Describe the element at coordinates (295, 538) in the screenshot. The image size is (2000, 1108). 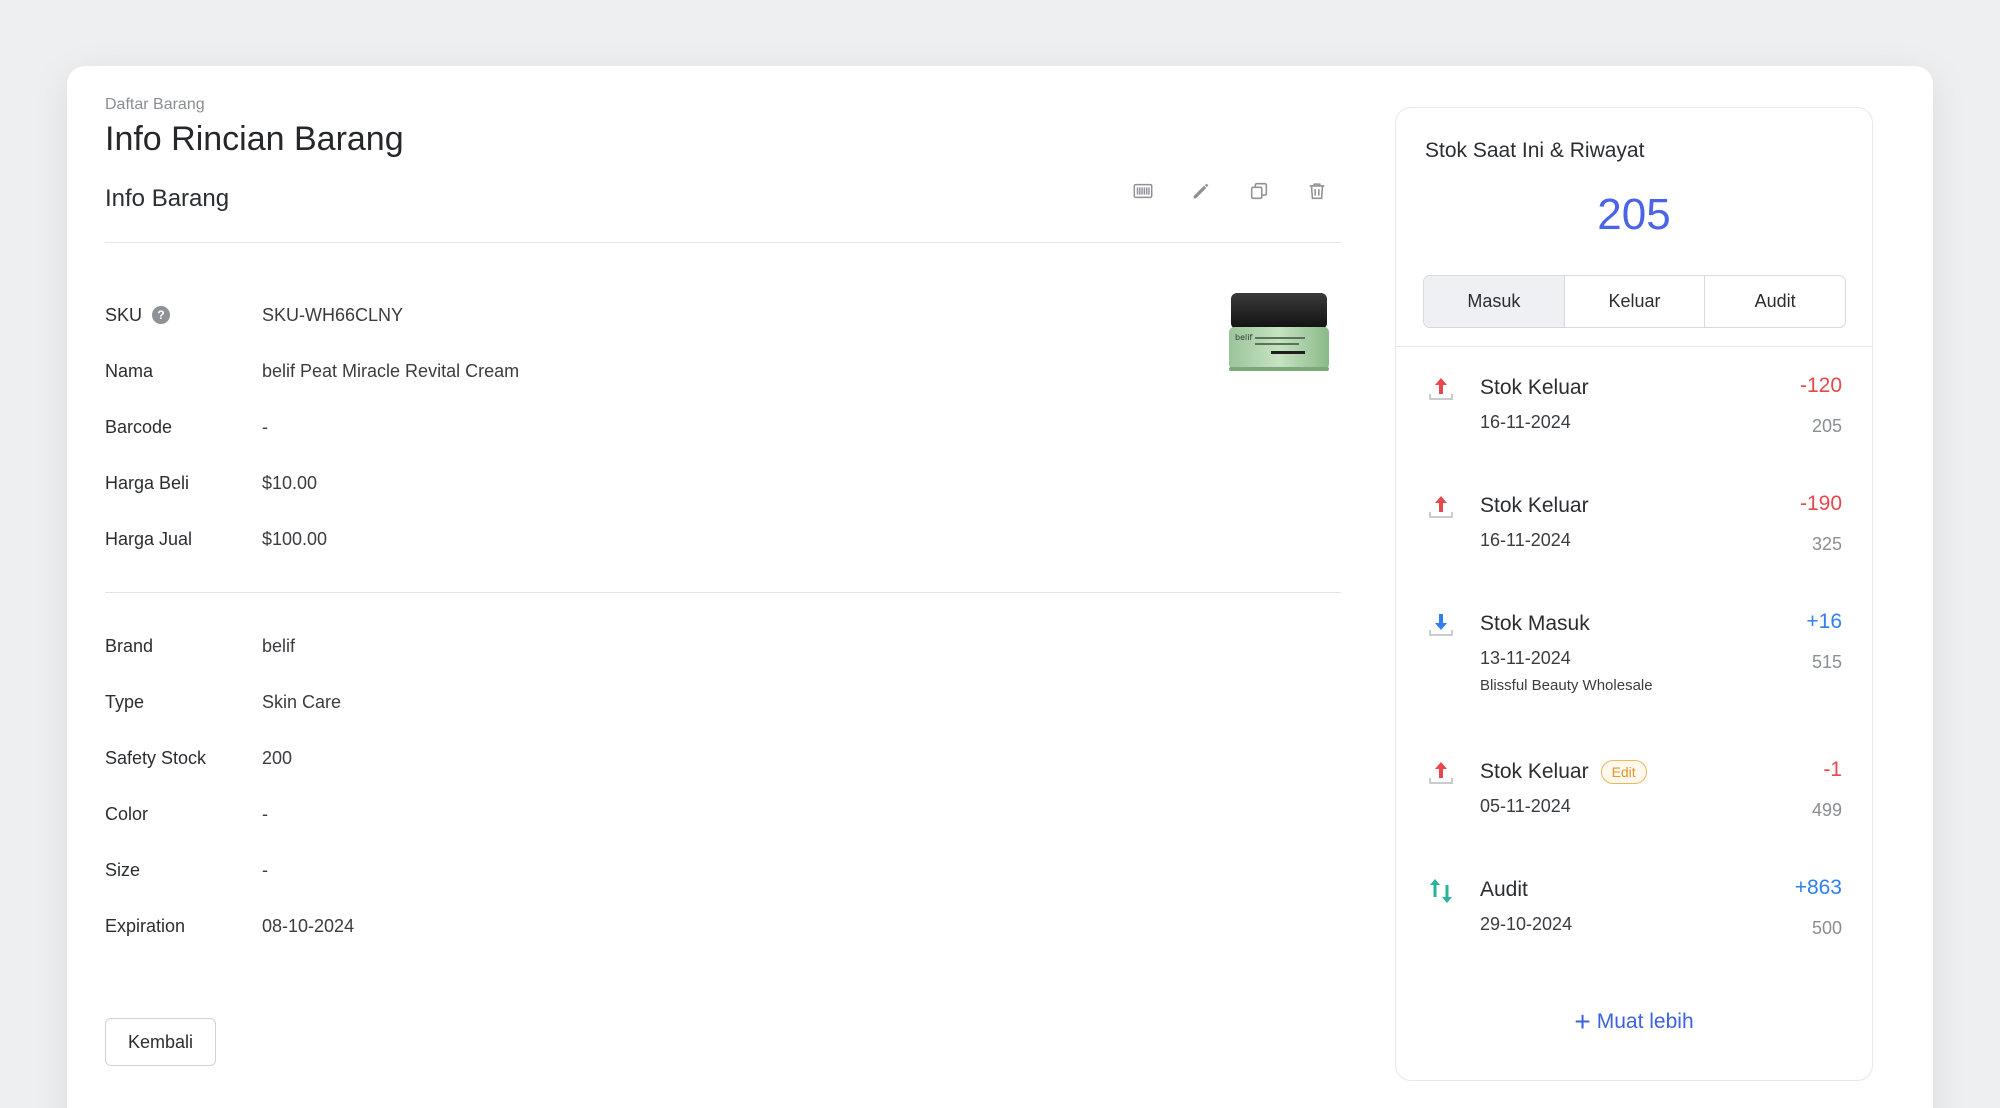
I see `field-value: $100.00` at that location.